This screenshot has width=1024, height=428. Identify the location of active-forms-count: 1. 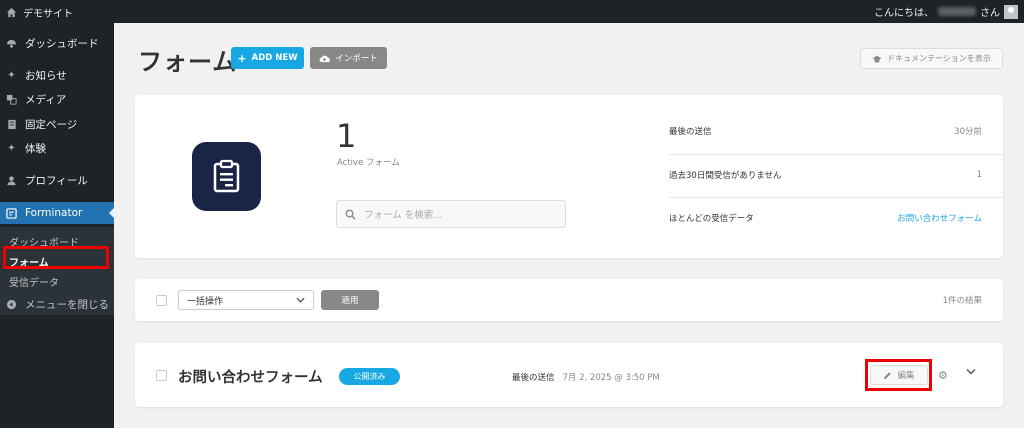
(346, 136).